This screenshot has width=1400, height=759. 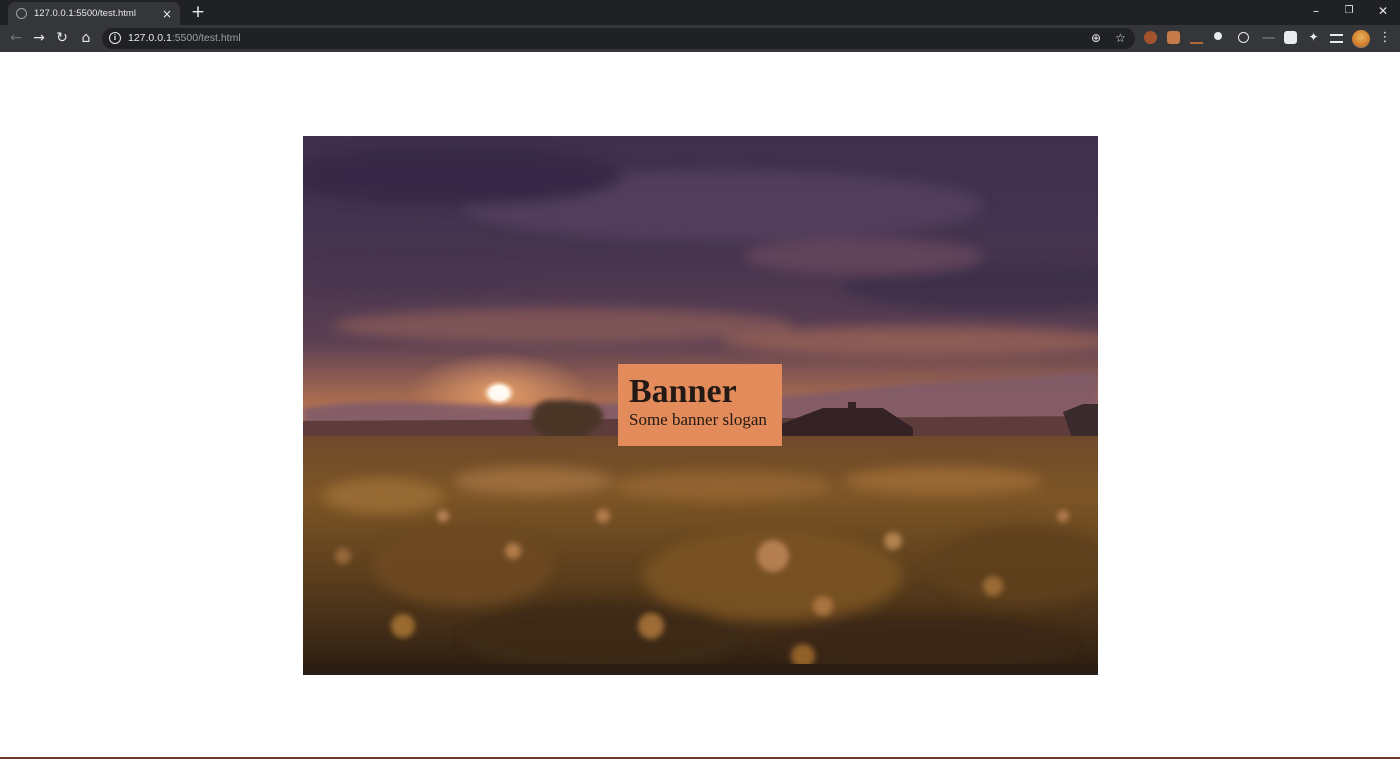 I want to click on banner-title: Banner, so click(x=683, y=391).